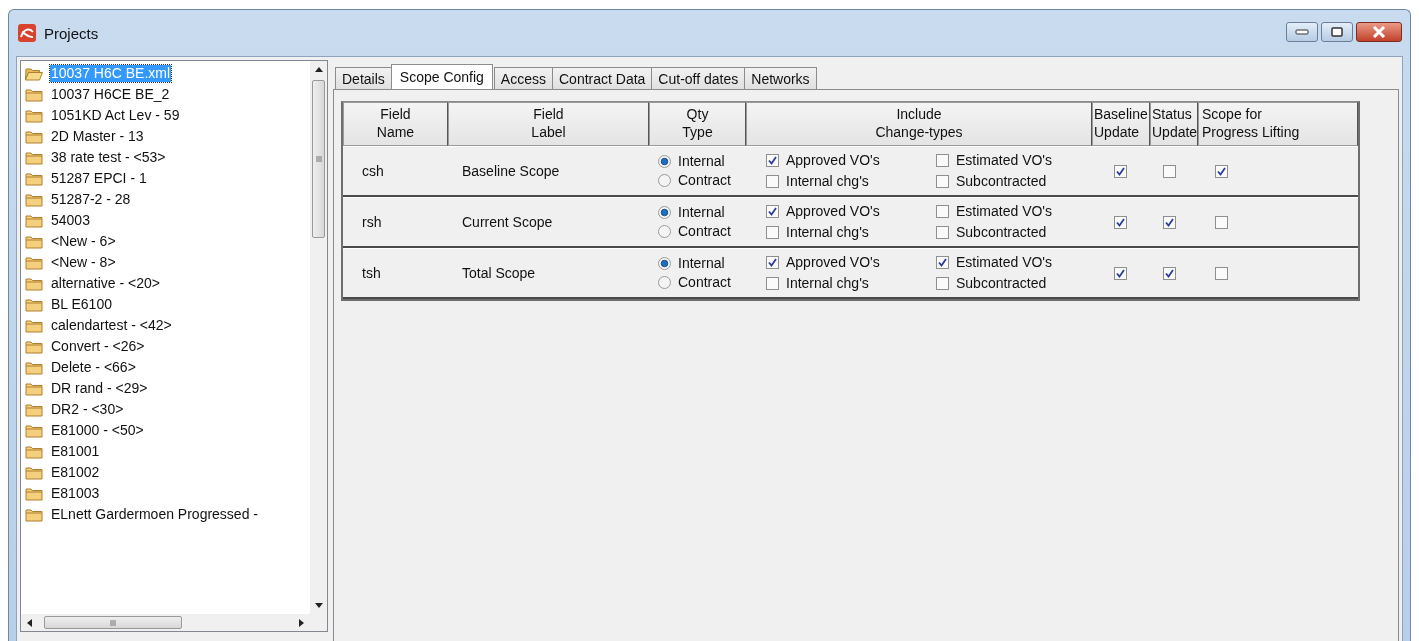 Image resolution: width=1419 pixels, height=641 pixels. I want to click on scroll-left-icon, so click(29, 622).